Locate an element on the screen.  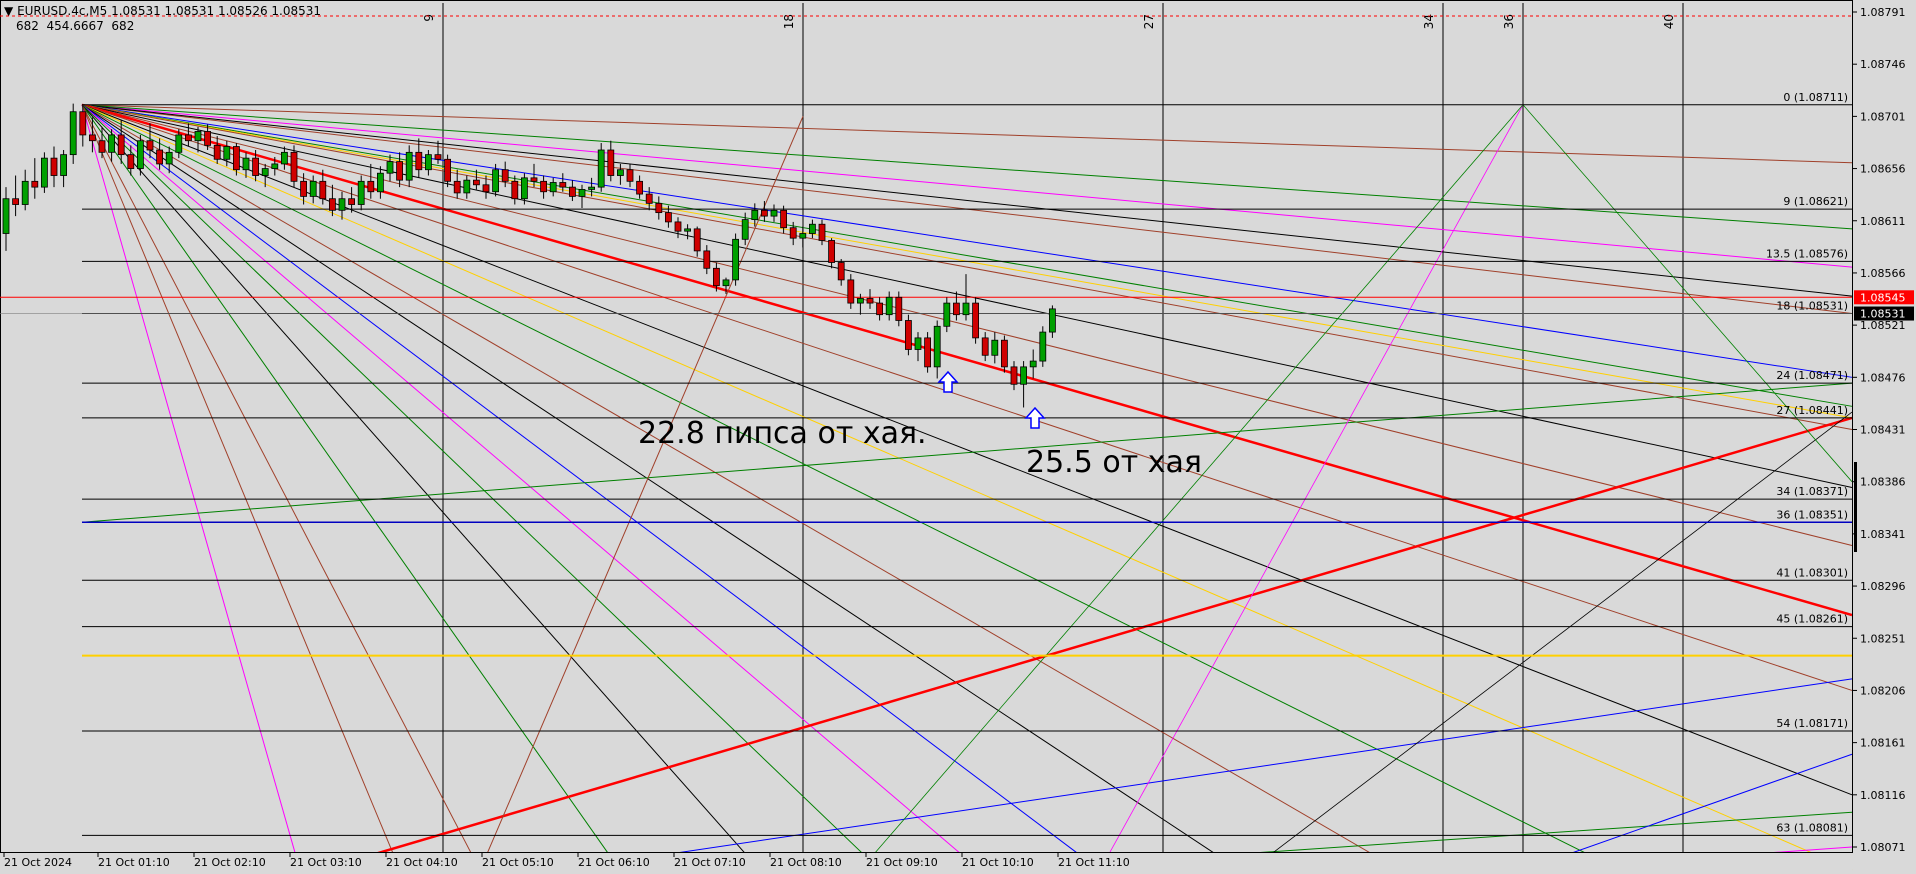
time-tick-label: 21 Oct 01:10 is located at coordinates (134, 862).